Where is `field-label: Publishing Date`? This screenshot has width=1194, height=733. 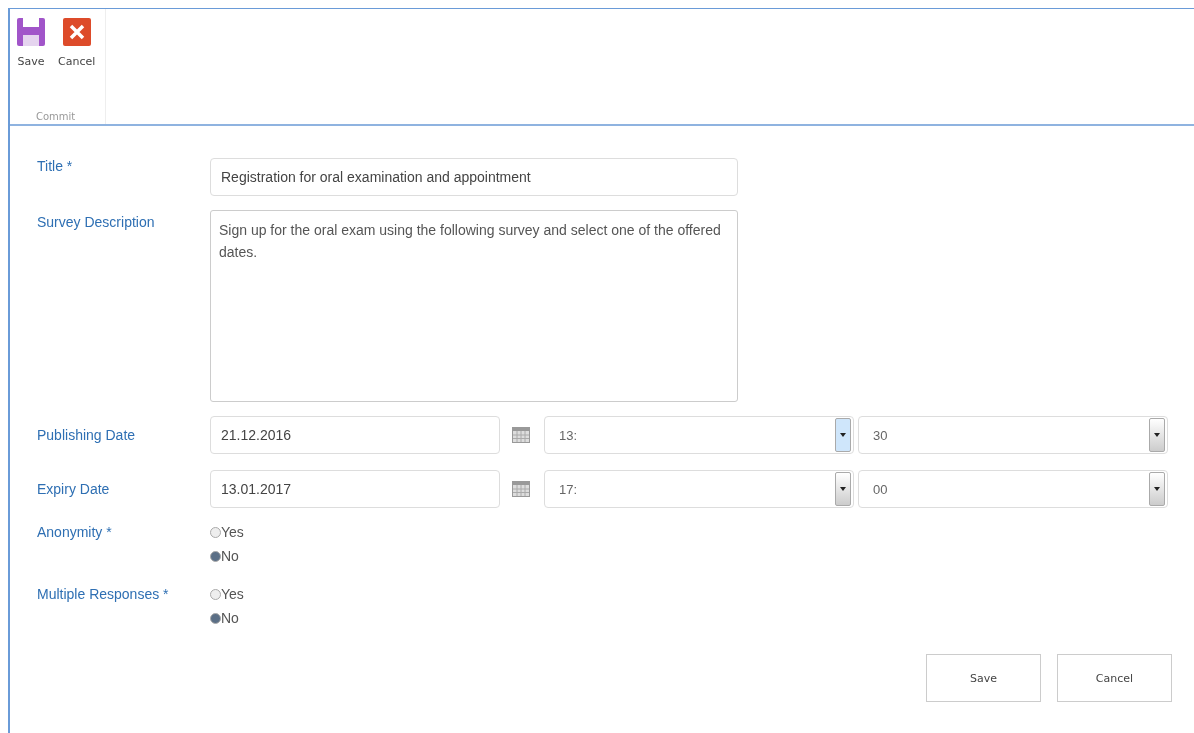
field-label: Publishing Date is located at coordinates (87, 435).